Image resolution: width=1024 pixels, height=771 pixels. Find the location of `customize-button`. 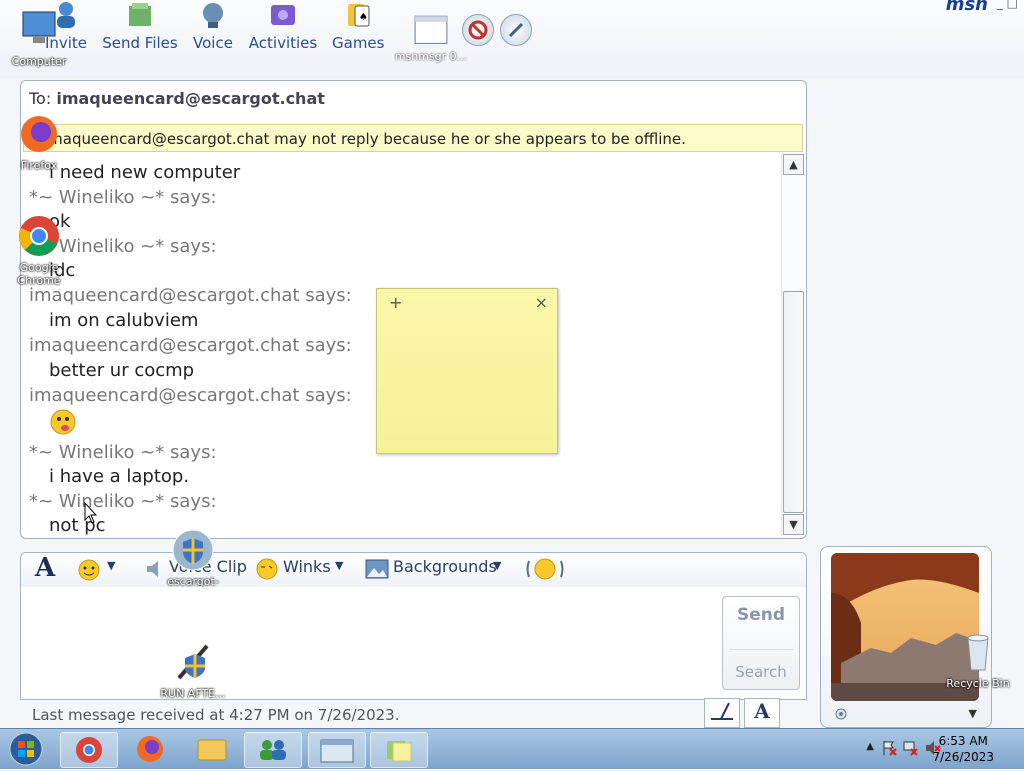

customize-button is located at coordinates (516, 30).